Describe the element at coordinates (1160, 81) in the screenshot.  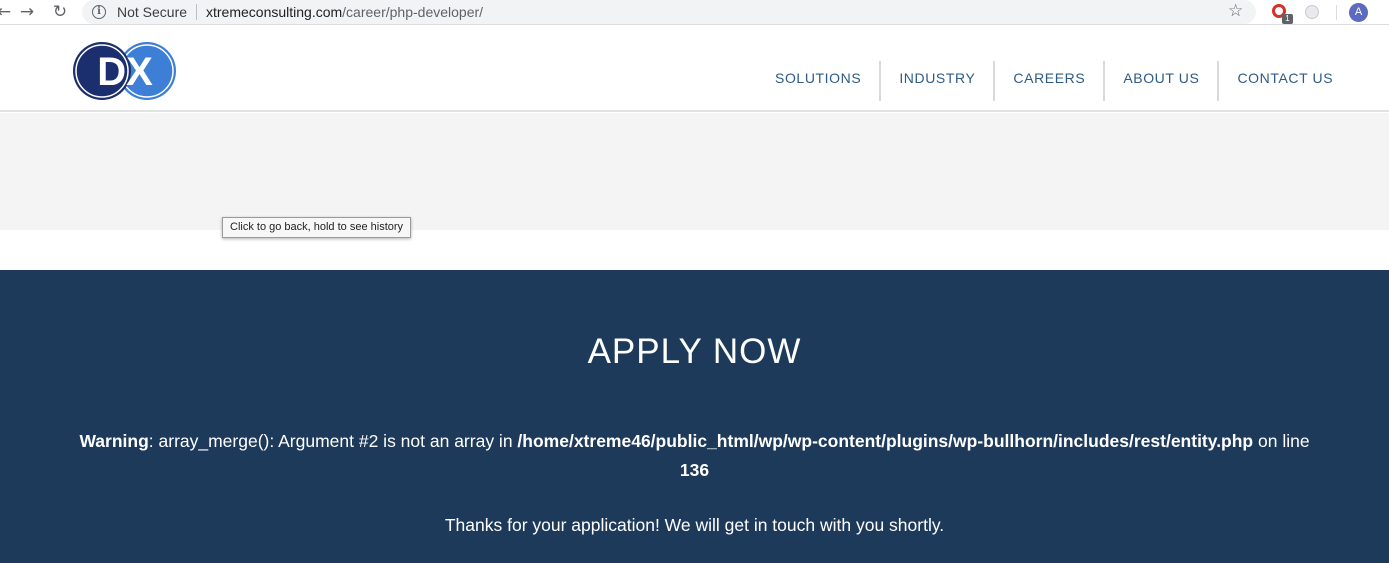
I see `nav-about-us: ABOUT US` at that location.